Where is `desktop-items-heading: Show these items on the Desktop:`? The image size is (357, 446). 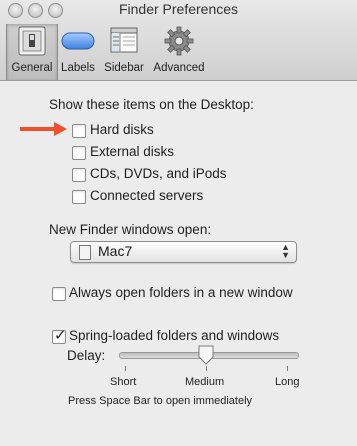 desktop-items-heading: Show these items on the Desktop: is located at coordinates (151, 104).